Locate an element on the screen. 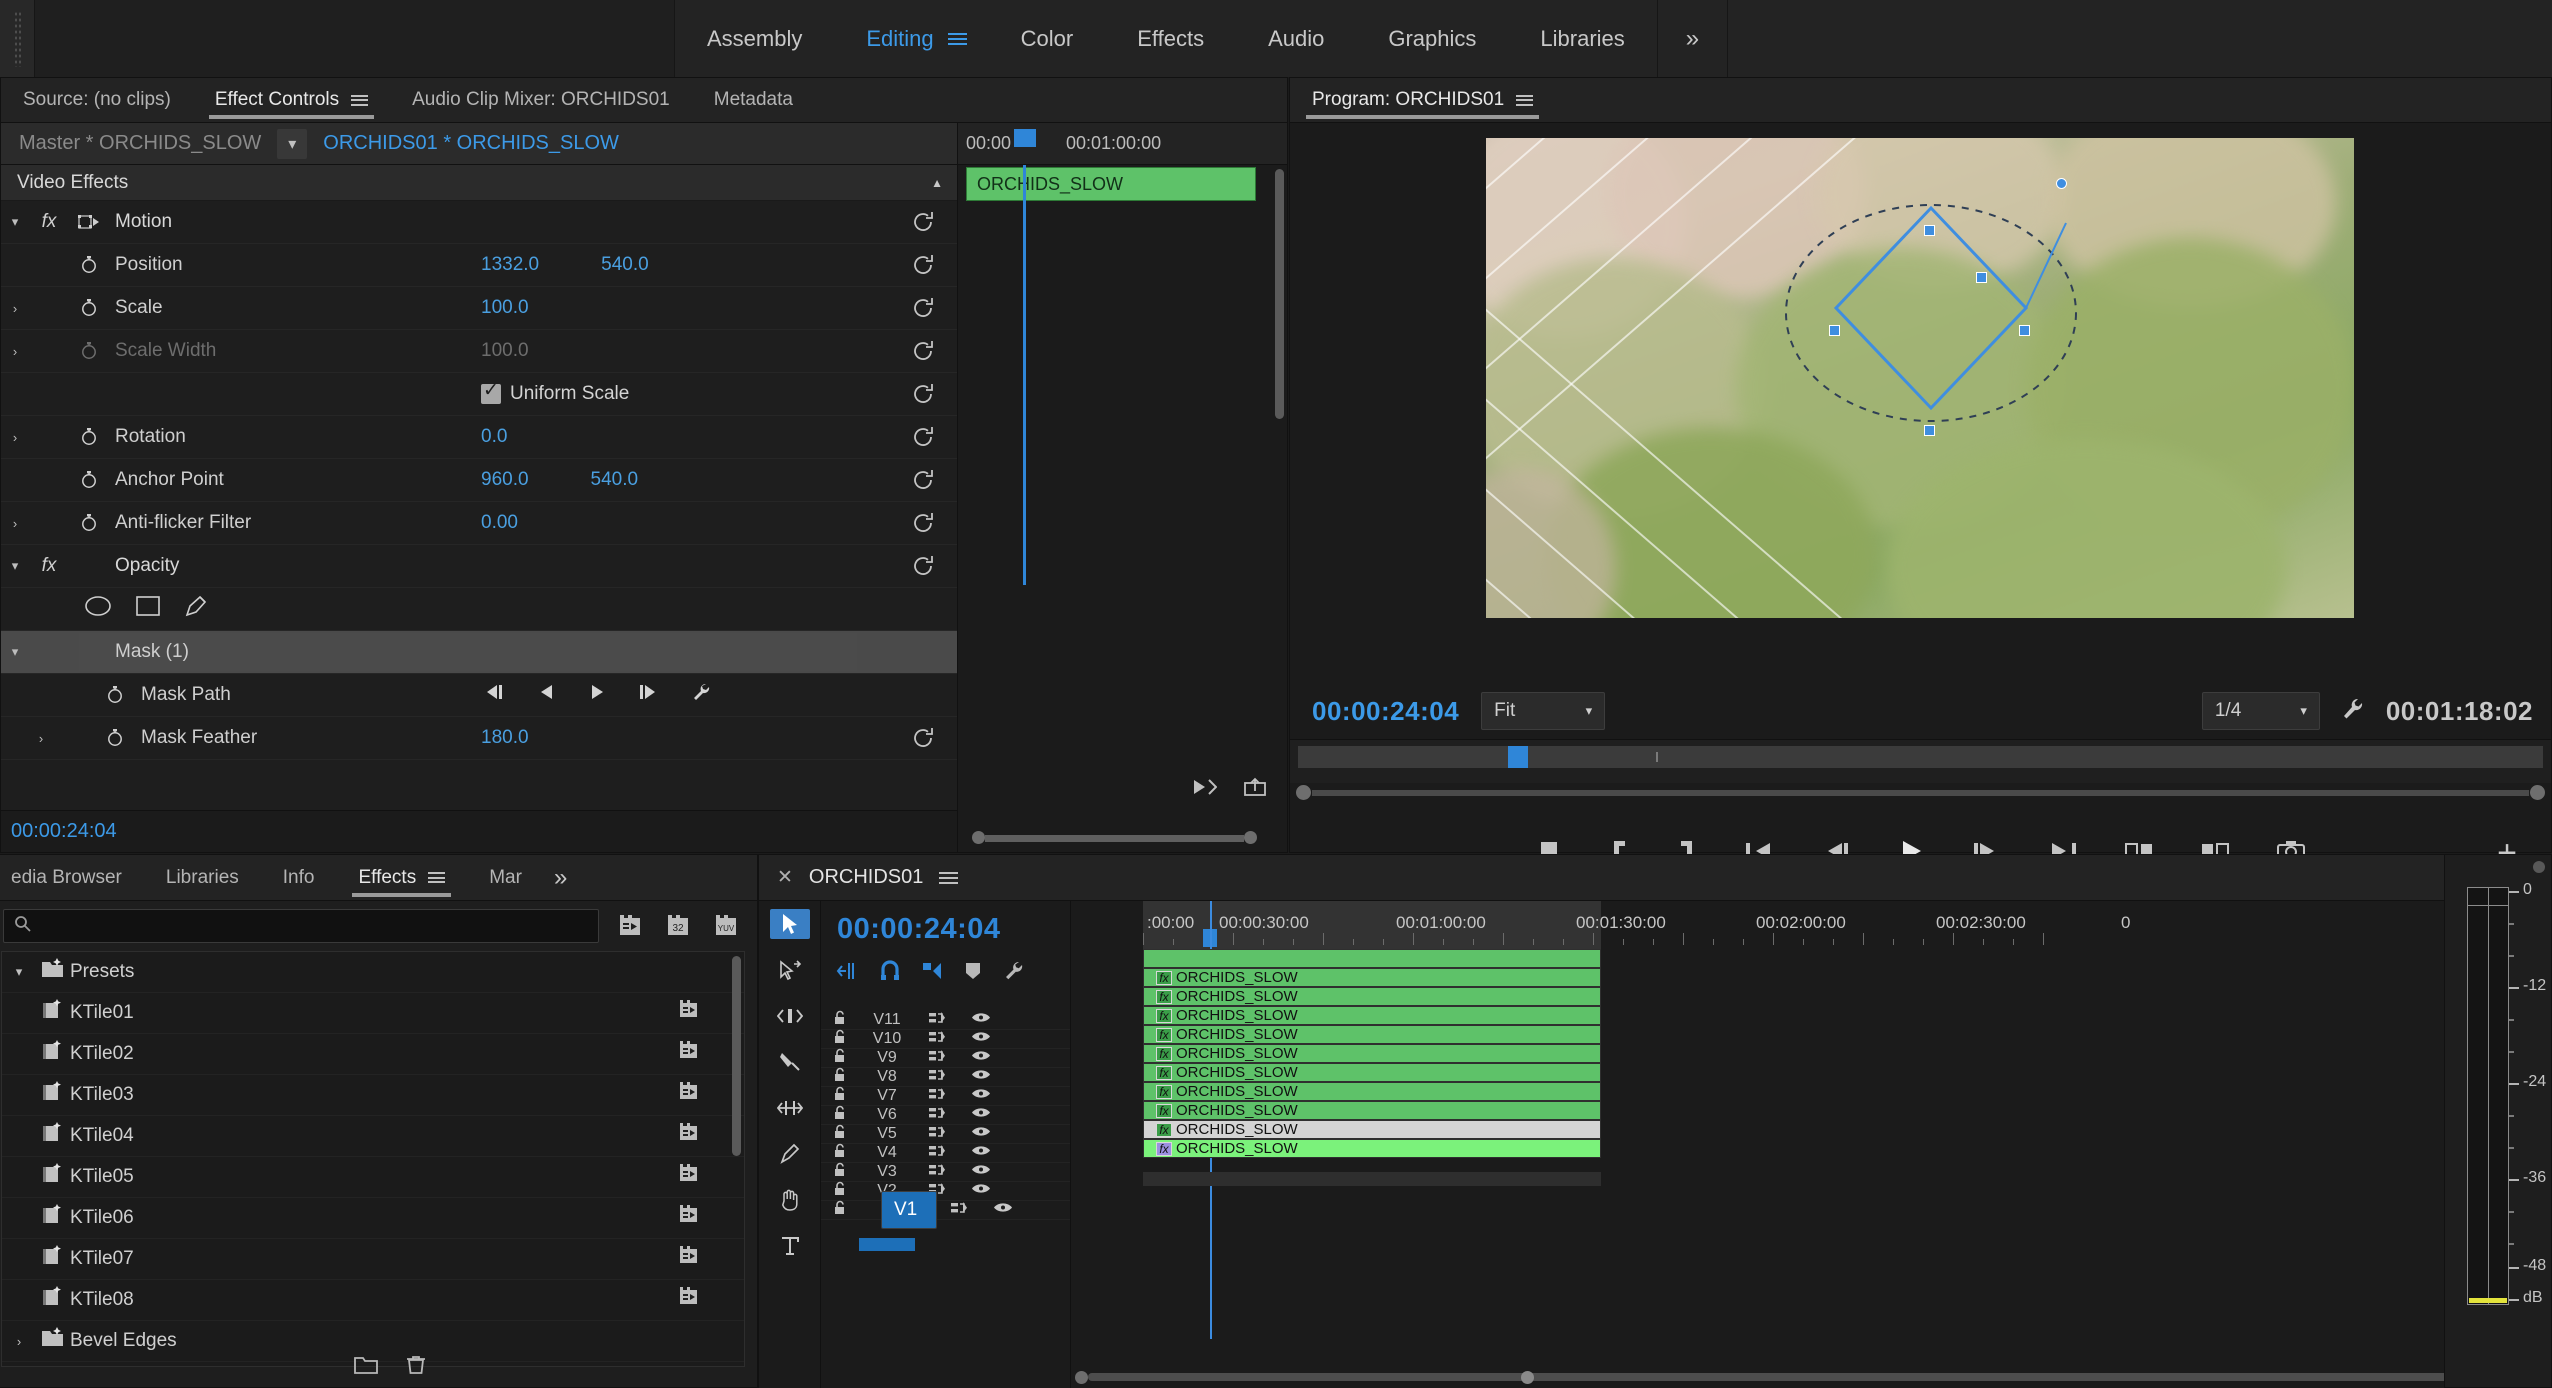 This screenshot has height=1388, width=2552. ec-clip-bar: ORCHIDS_SLOW is located at coordinates (1111, 184).